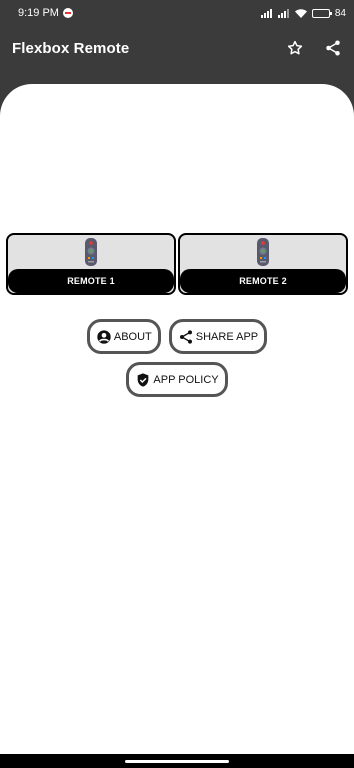 Image resolution: width=354 pixels, height=768 pixels. What do you see at coordinates (132, 336) in the screenshot?
I see `about-label: ABOUT` at bounding box center [132, 336].